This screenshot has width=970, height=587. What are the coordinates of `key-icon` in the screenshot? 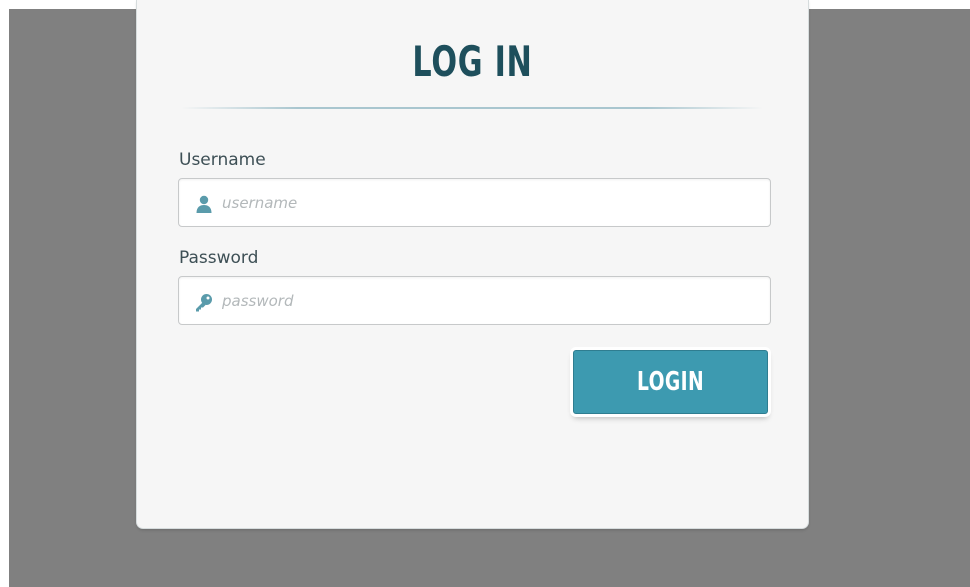 It's located at (204, 302).